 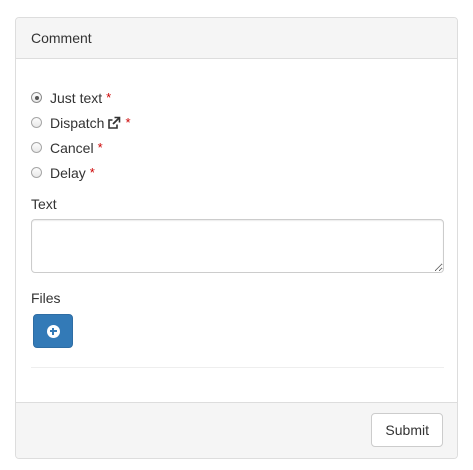 I want to click on radio-label-delay: Delay, so click(x=68, y=172).